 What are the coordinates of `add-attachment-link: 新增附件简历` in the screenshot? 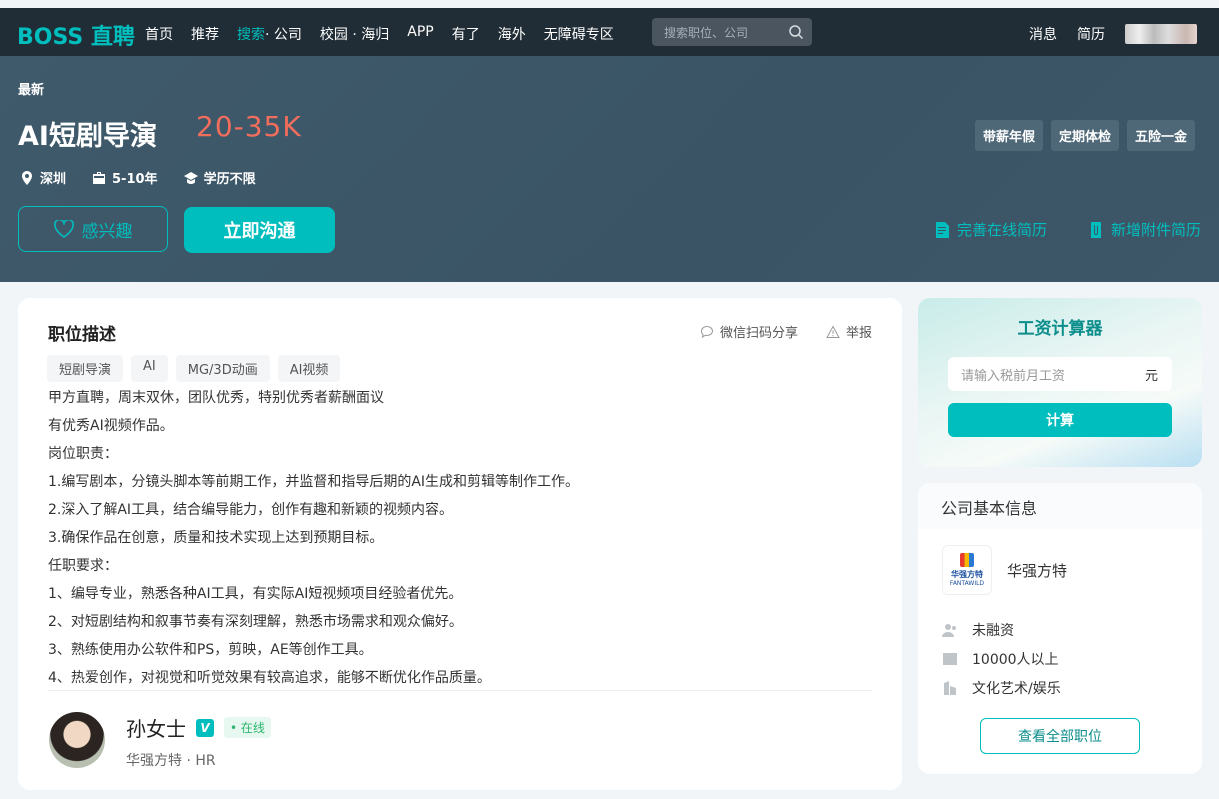 It's located at (1145, 229).